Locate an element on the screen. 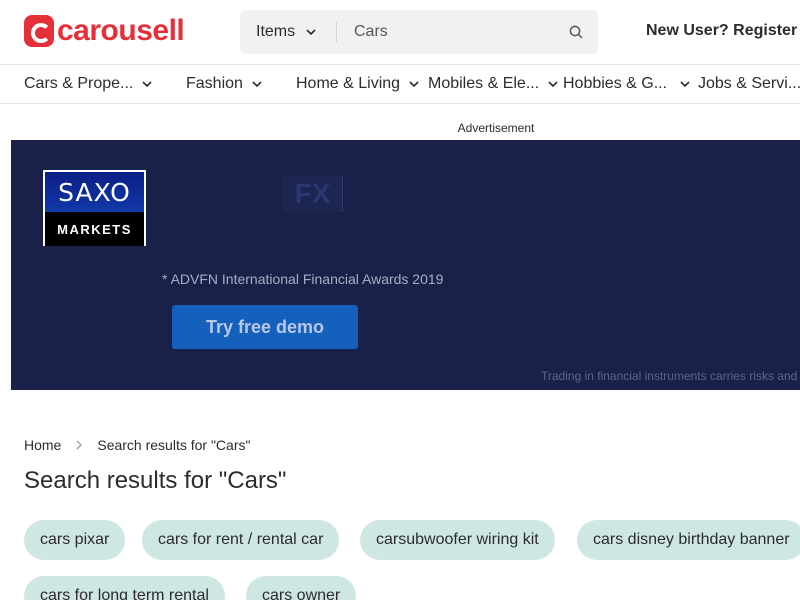  carousell-logo-icon is located at coordinates (39, 31).